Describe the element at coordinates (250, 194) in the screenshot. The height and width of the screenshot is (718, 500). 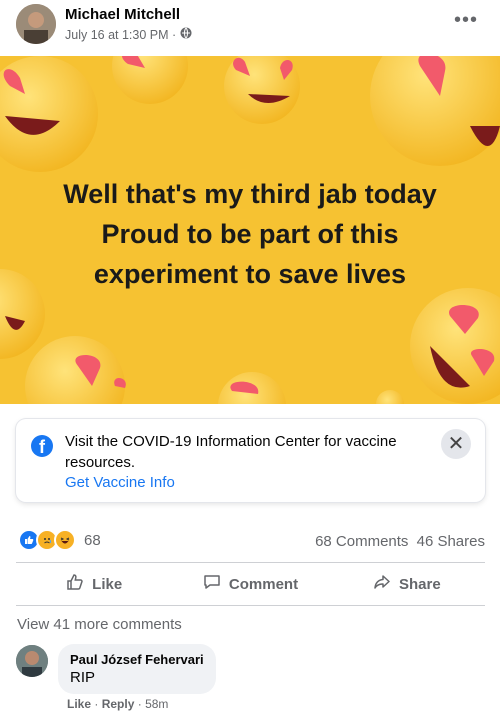
I see `post-text-line: Well that's my third jab today` at that location.